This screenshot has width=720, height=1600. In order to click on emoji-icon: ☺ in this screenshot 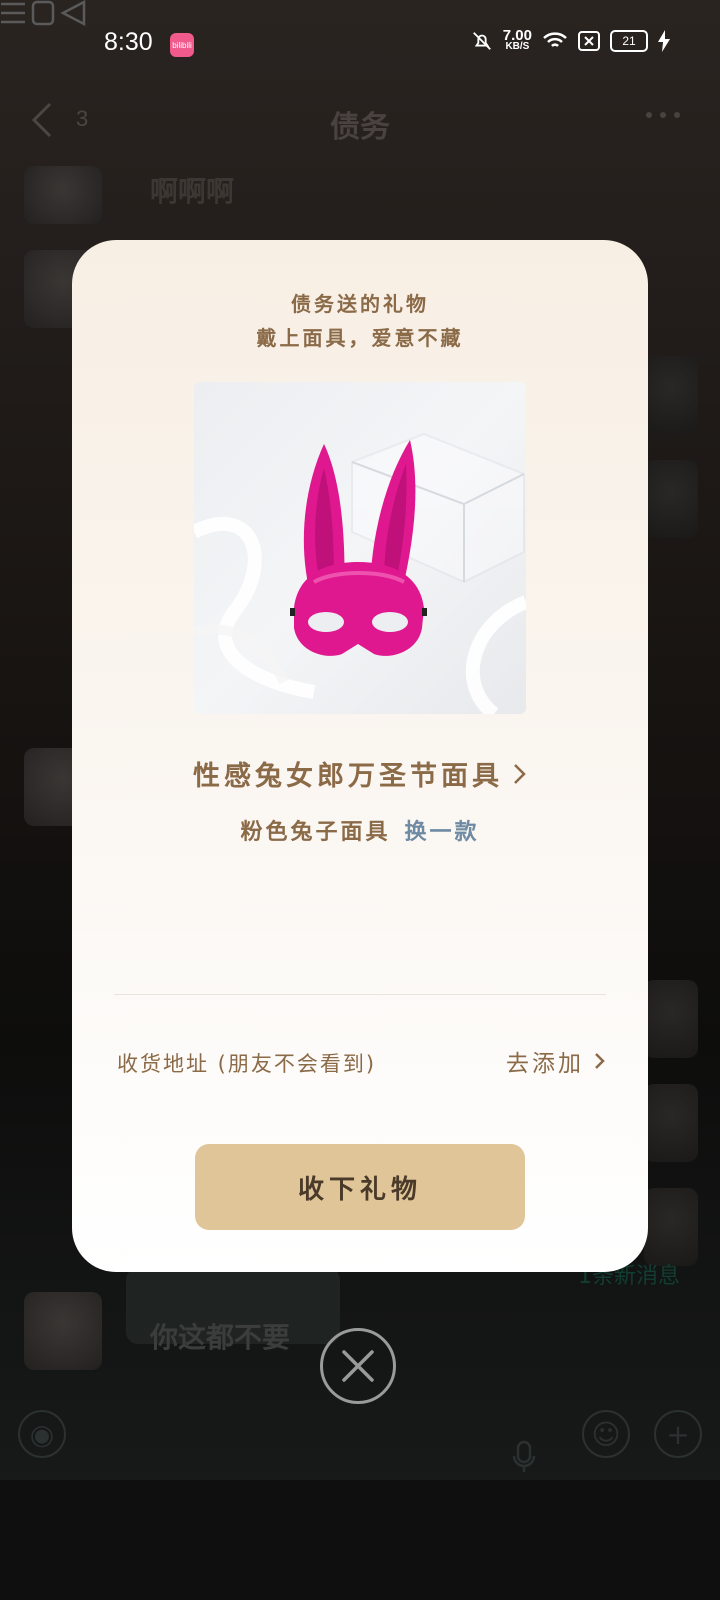, I will do `click(606, 1434)`.